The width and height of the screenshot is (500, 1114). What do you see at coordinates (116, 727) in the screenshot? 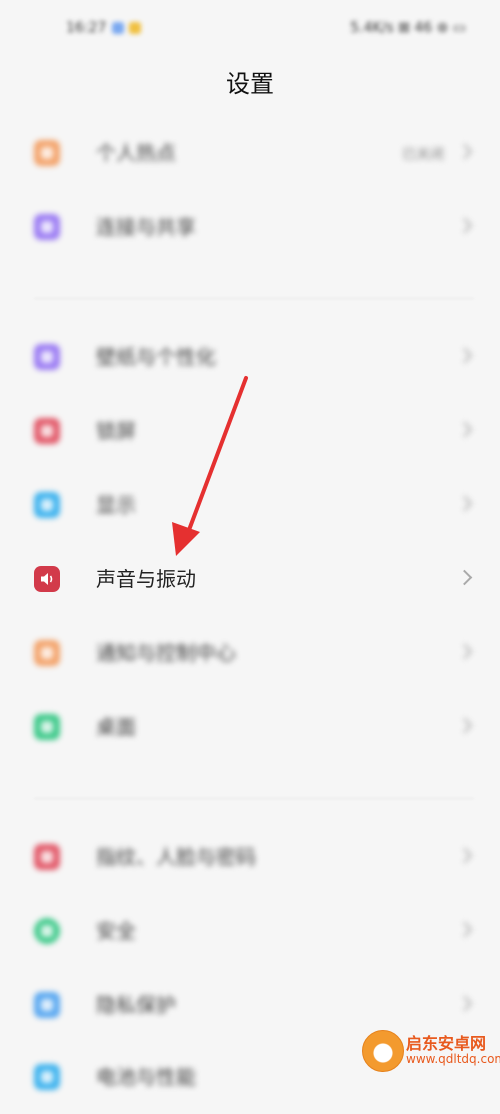
I see `settings-item-label: 桌面` at bounding box center [116, 727].